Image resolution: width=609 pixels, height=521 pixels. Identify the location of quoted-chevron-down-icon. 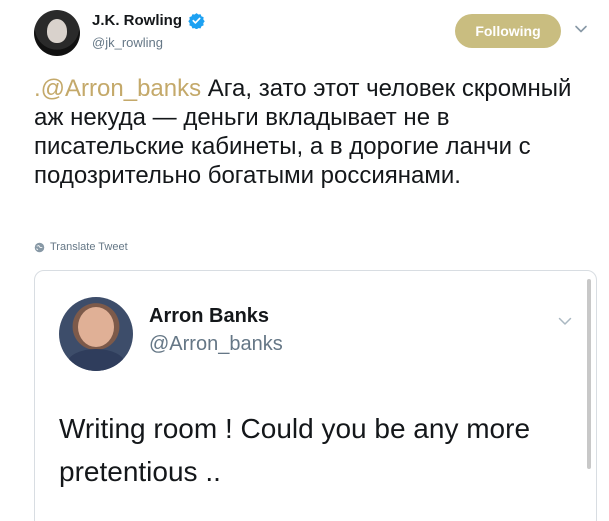
(565, 321).